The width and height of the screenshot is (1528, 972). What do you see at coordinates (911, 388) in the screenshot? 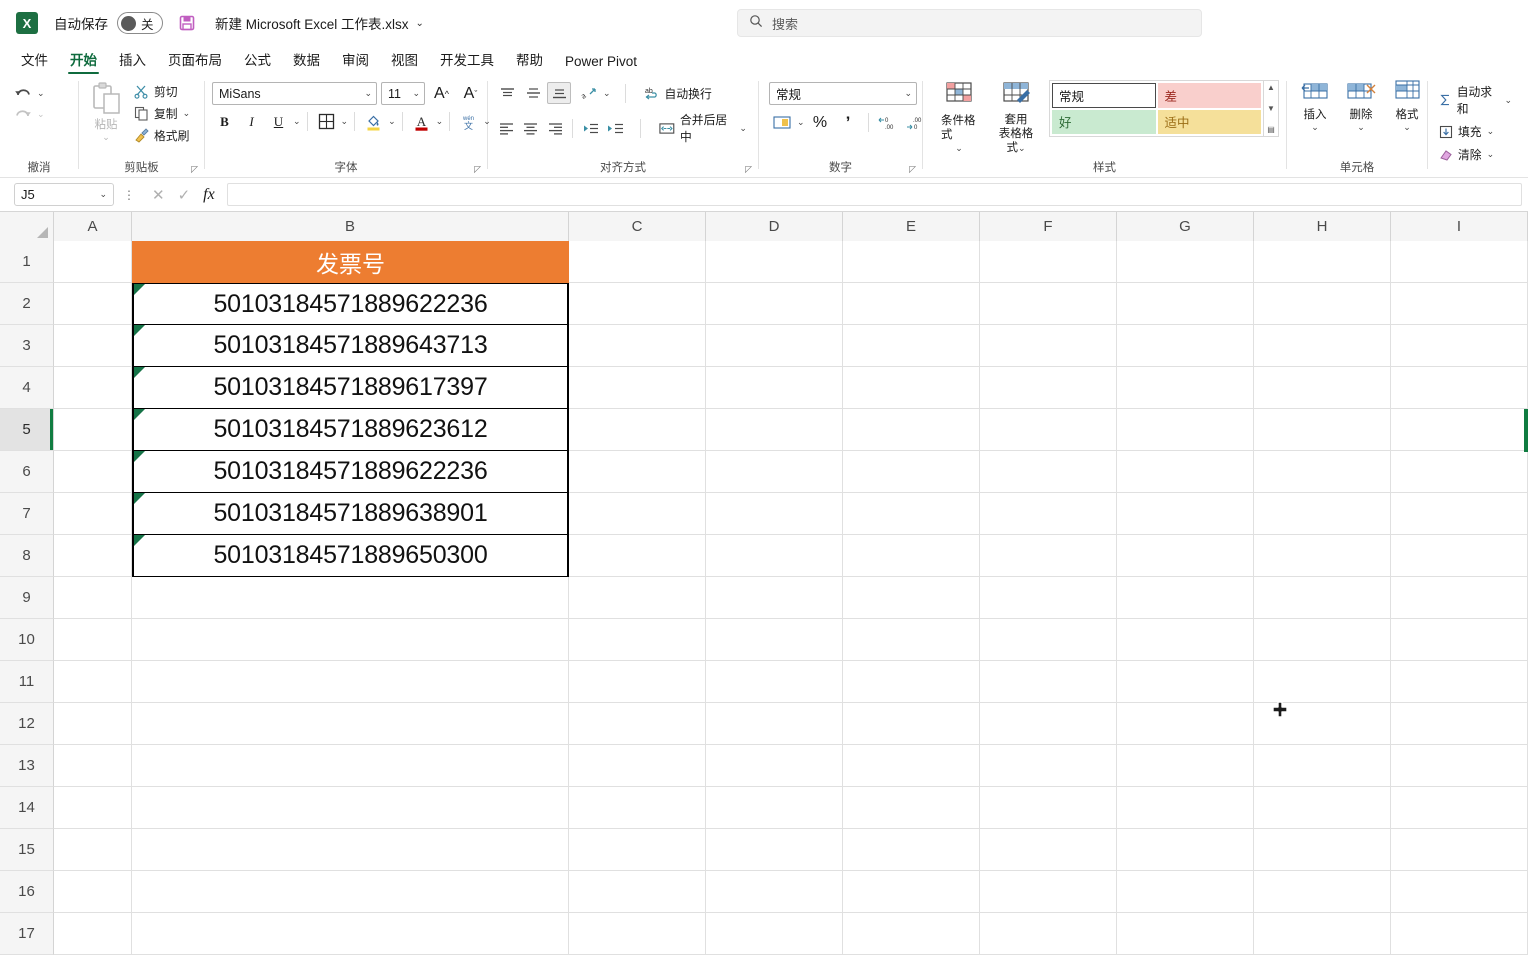
I see `cell-e4` at bounding box center [911, 388].